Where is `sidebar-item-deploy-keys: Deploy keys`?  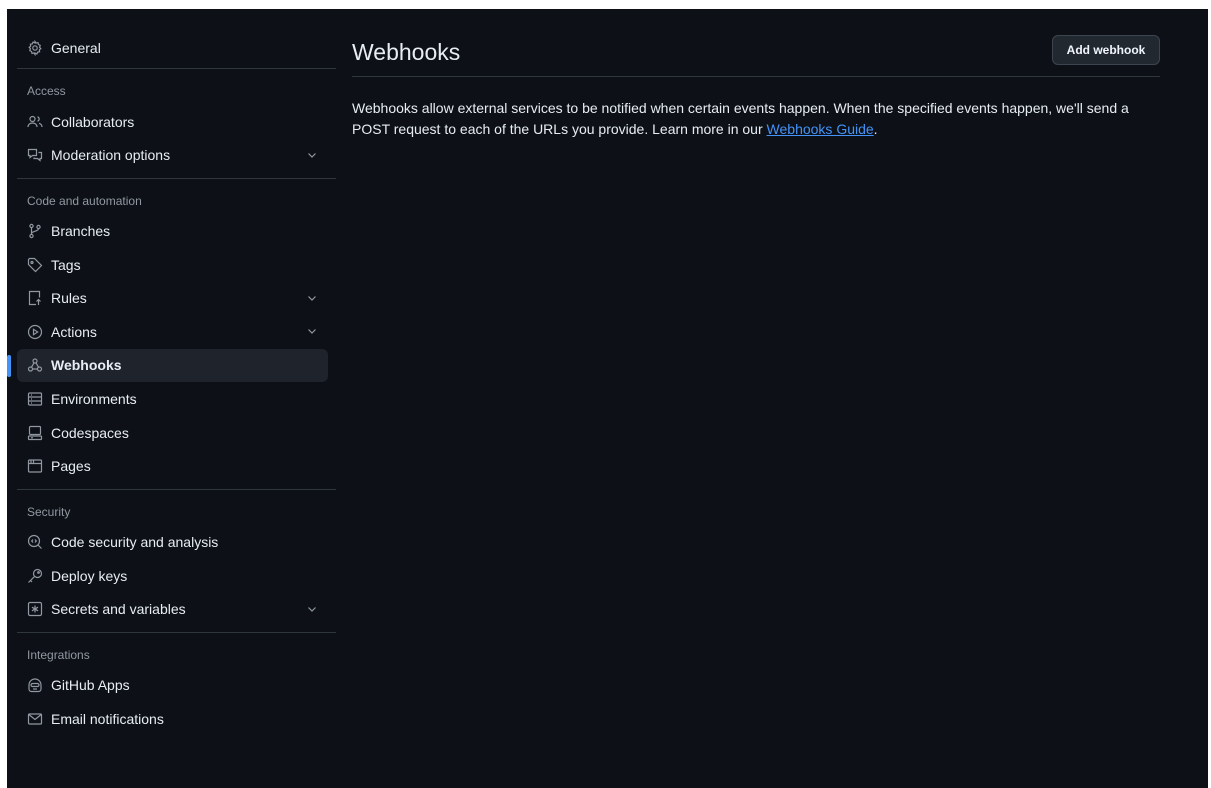 sidebar-item-deploy-keys: Deploy keys is located at coordinates (172, 575).